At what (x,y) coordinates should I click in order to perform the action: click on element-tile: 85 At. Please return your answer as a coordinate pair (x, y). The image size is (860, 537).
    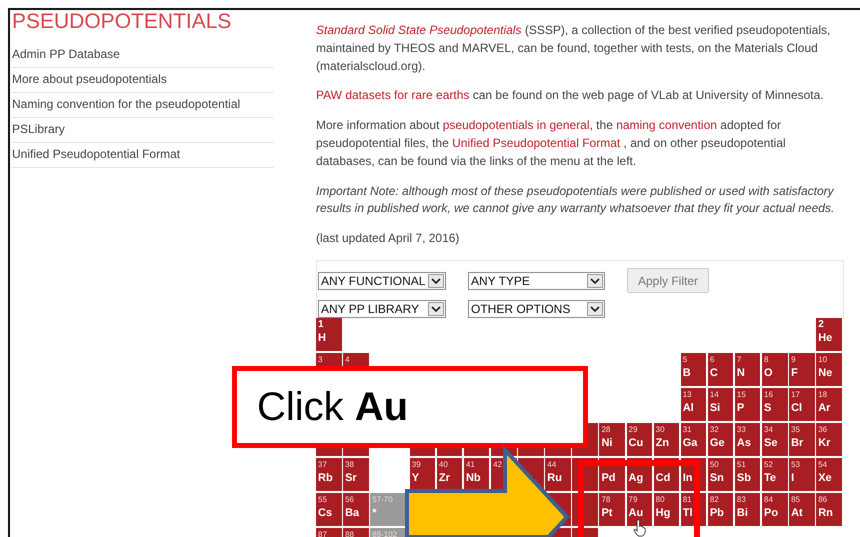
    Looking at the image, I should click on (802, 509).